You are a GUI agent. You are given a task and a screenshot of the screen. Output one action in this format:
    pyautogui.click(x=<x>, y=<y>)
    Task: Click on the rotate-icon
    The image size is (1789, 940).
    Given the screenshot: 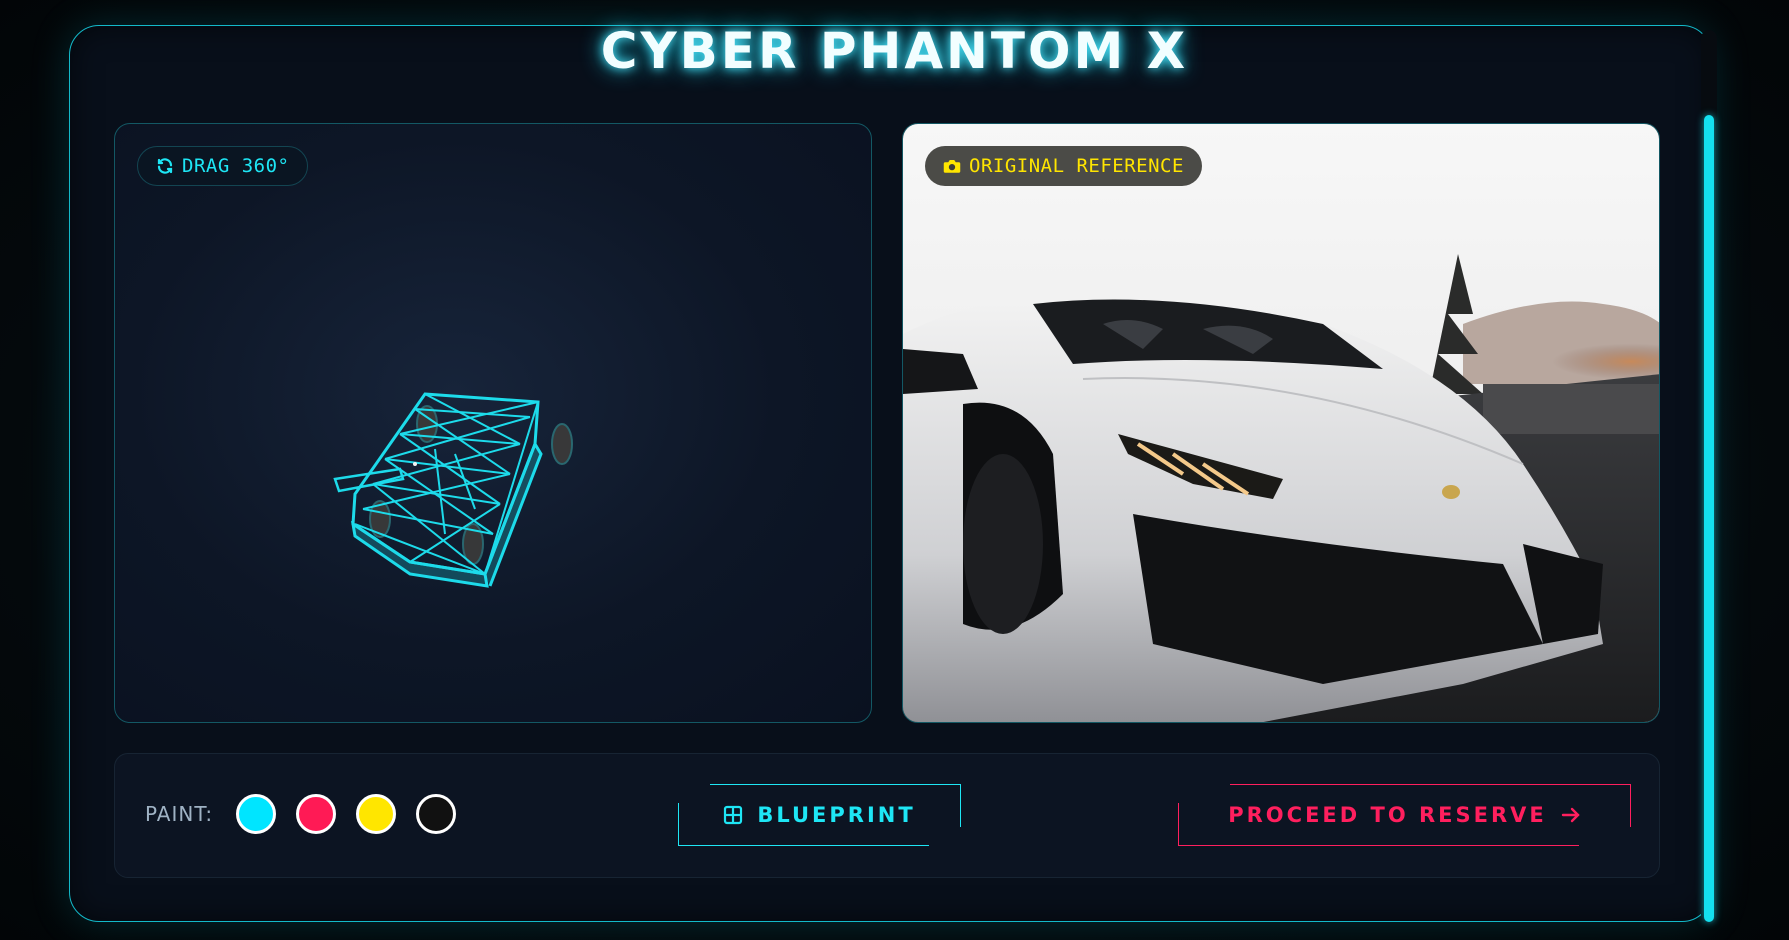 What is the action you would take?
    pyautogui.click(x=165, y=166)
    